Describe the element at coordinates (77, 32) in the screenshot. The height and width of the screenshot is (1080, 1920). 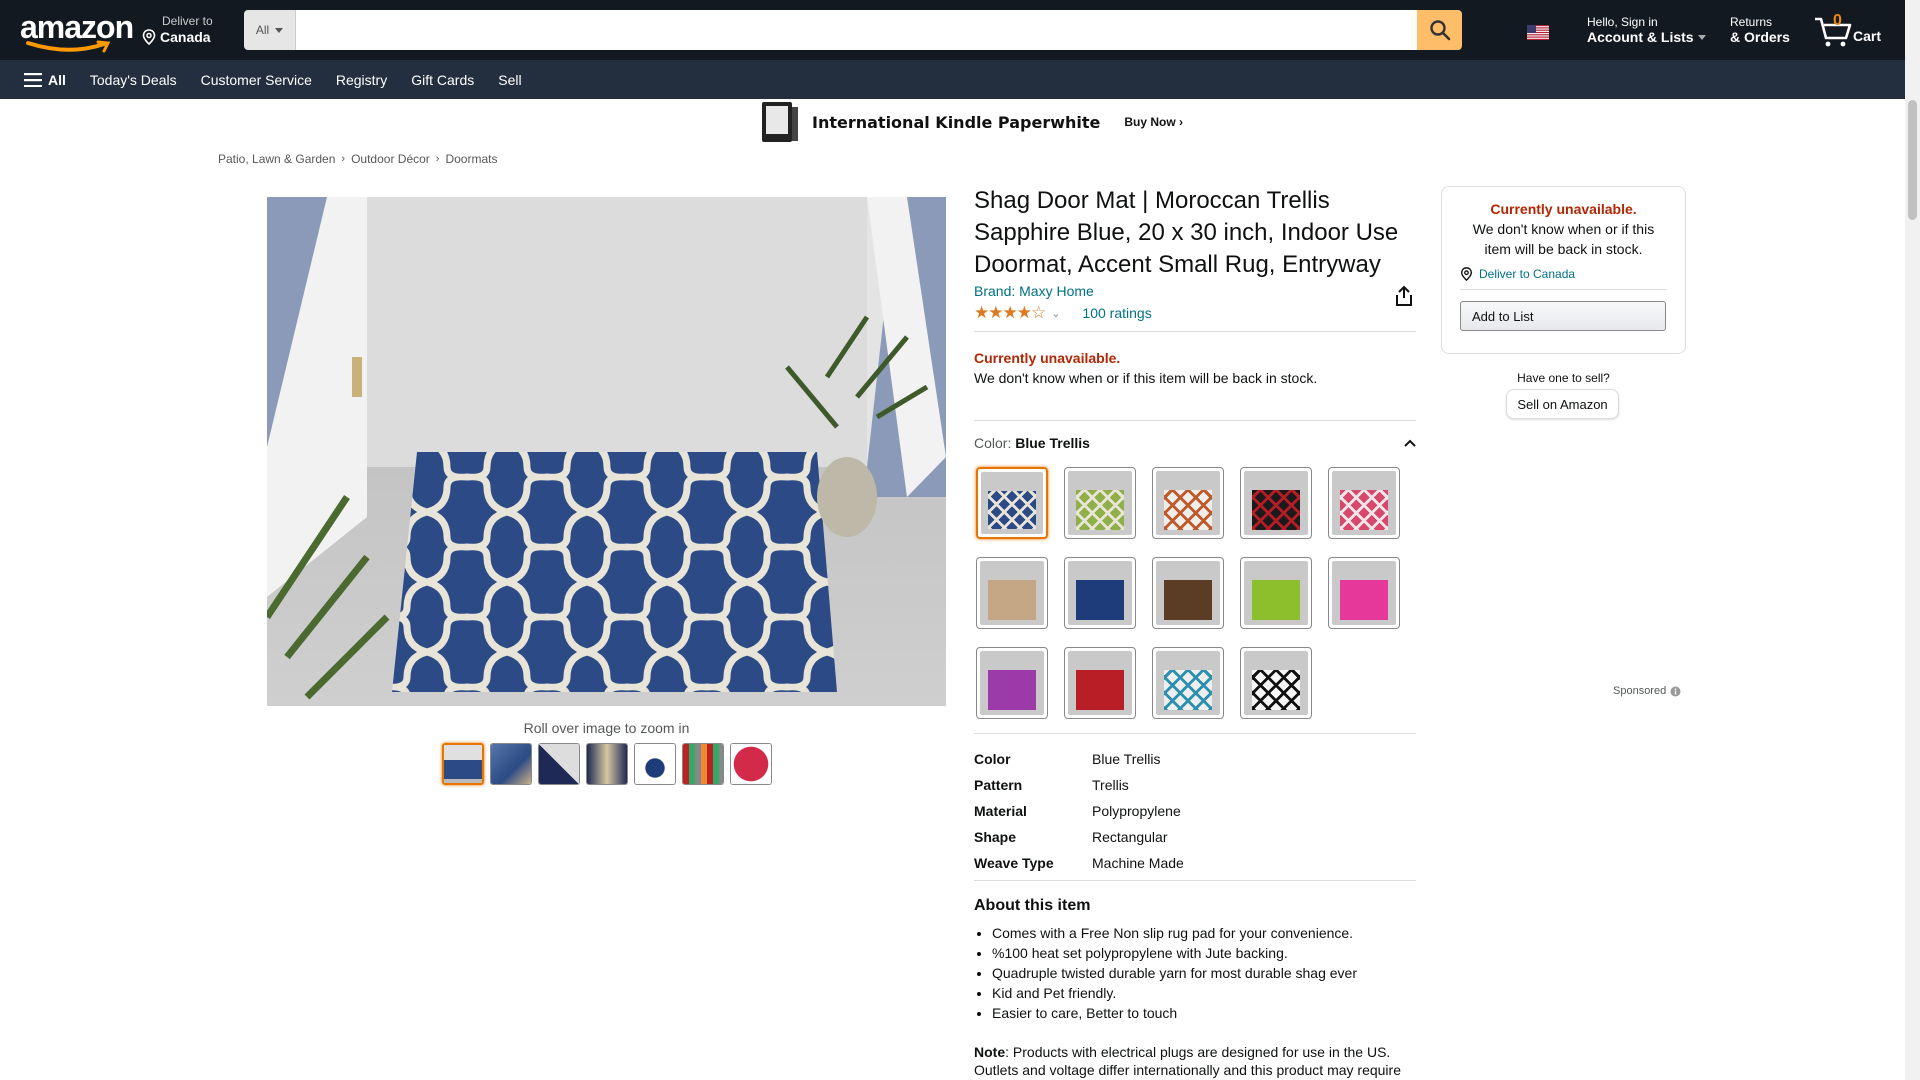
I see `amazon-logo: amazon` at that location.